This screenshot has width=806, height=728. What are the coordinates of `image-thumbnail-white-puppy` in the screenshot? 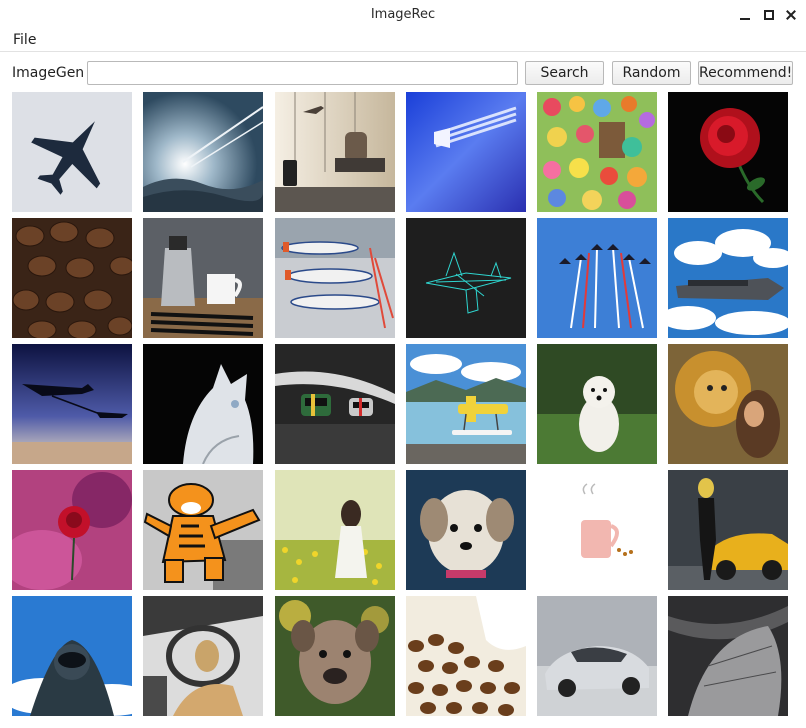 It's located at (597, 404).